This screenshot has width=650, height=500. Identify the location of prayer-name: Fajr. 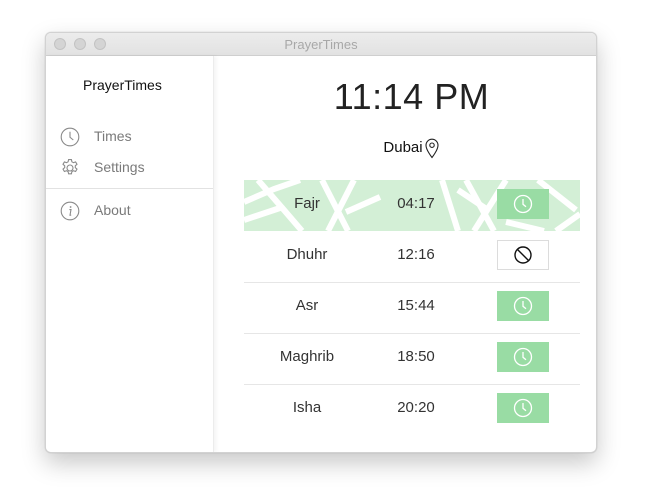
(307, 203).